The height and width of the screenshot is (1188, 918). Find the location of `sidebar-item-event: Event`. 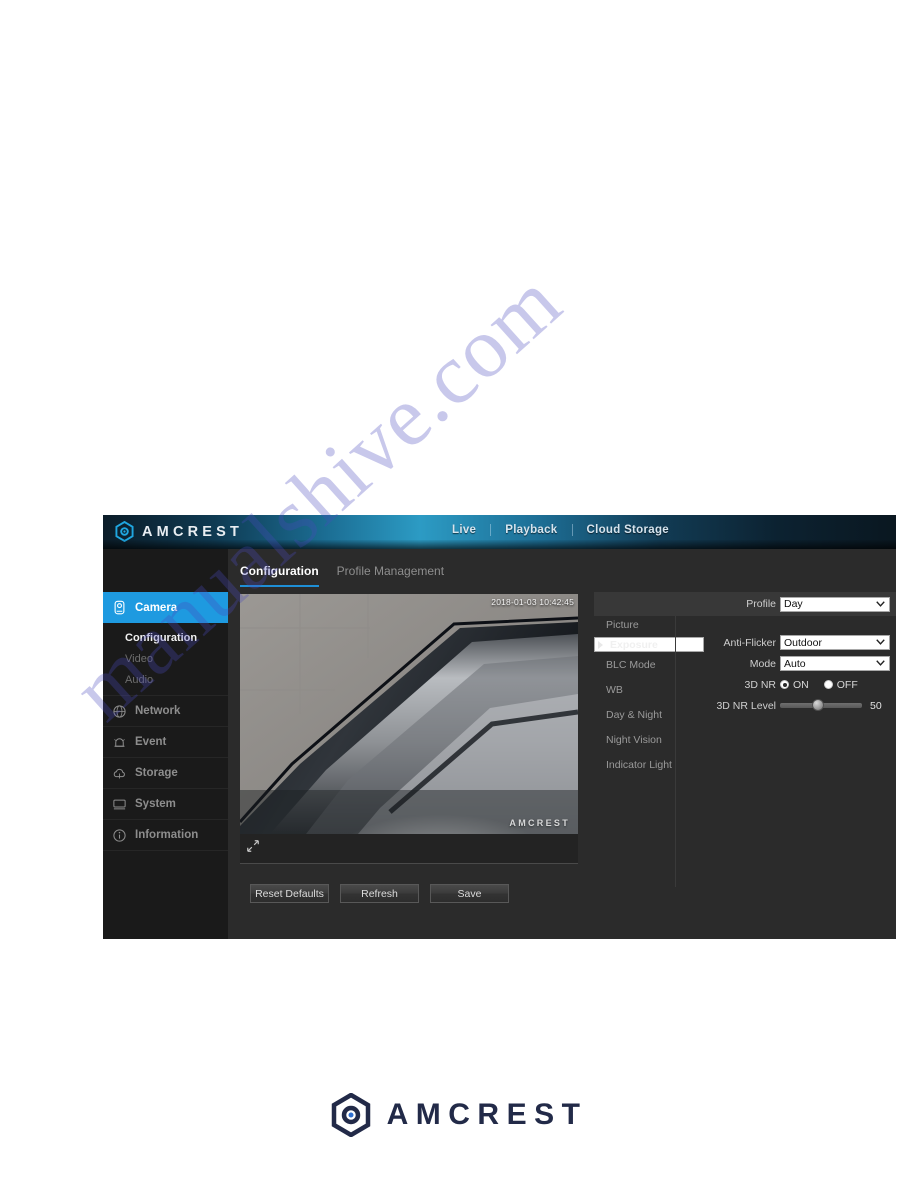

sidebar-item-event: Event is located at coordinates (165, 742).